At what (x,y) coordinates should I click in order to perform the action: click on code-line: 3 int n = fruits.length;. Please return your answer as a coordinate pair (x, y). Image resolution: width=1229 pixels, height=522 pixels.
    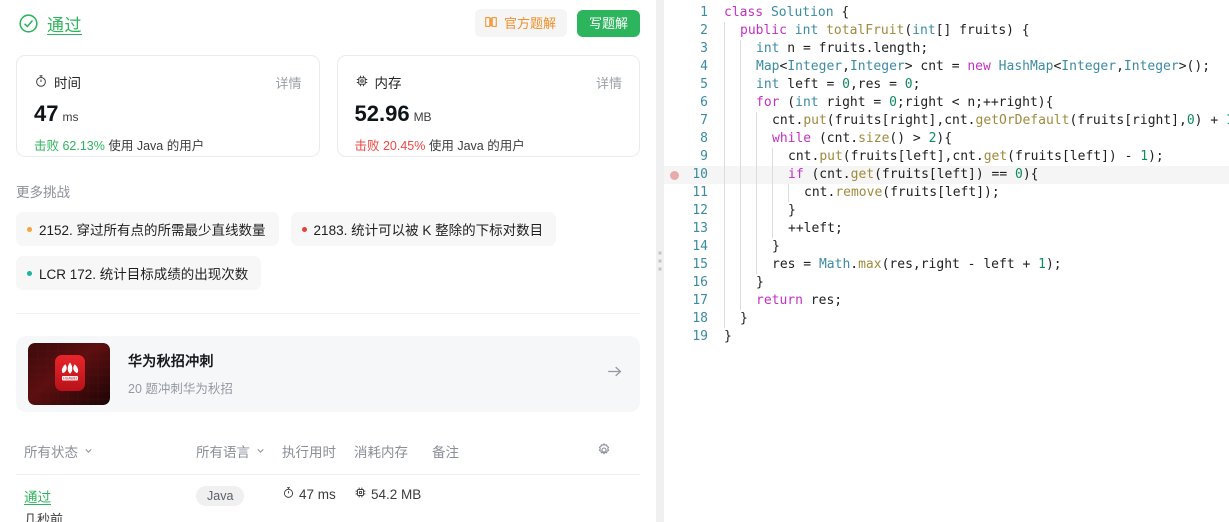
    Looking at the image, I should click on (946, 49).